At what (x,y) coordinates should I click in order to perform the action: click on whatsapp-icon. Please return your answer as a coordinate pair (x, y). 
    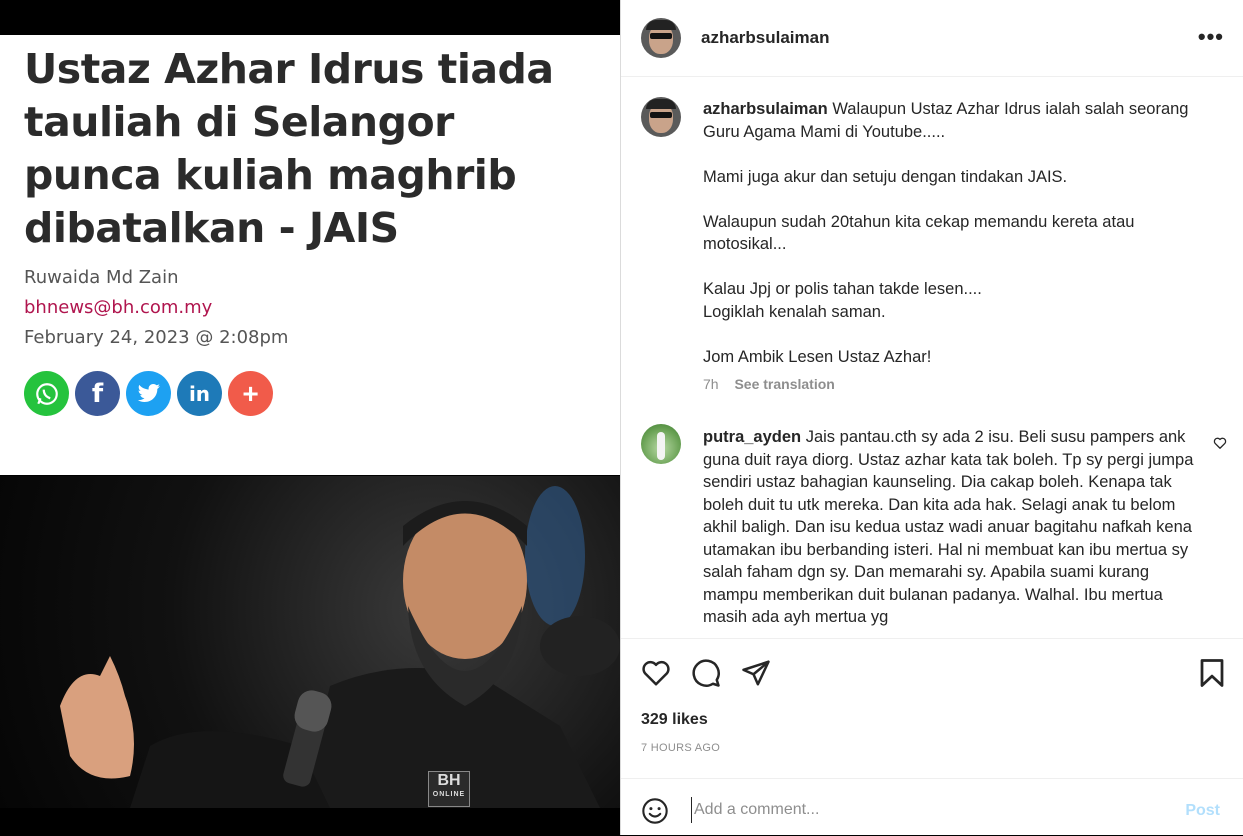
    Looking at the image, I should click on (46, 393).